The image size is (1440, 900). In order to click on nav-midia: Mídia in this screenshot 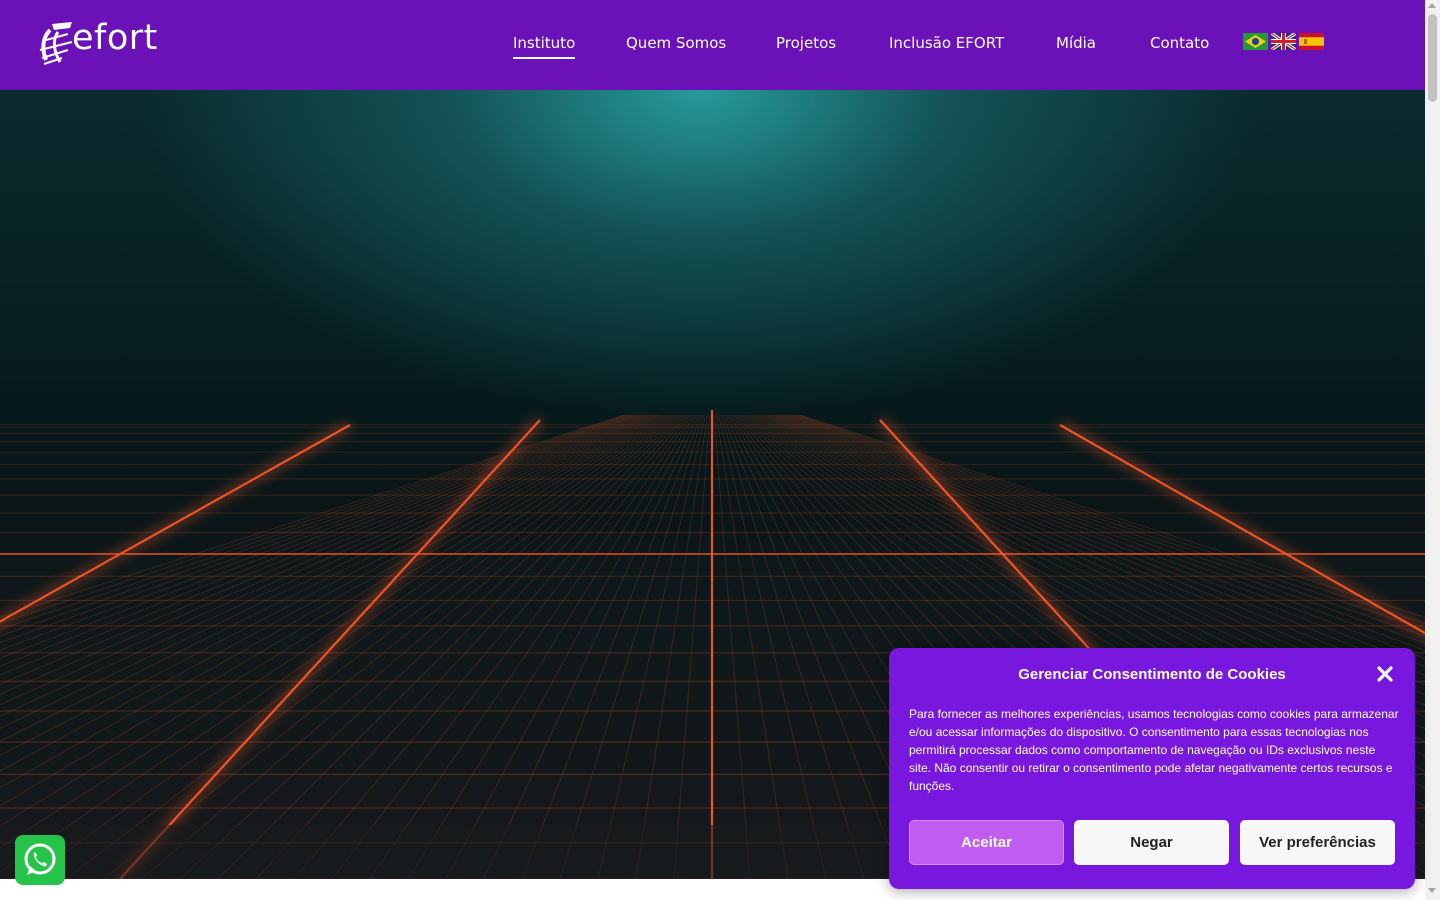, I will do `click(1076, 43)`.